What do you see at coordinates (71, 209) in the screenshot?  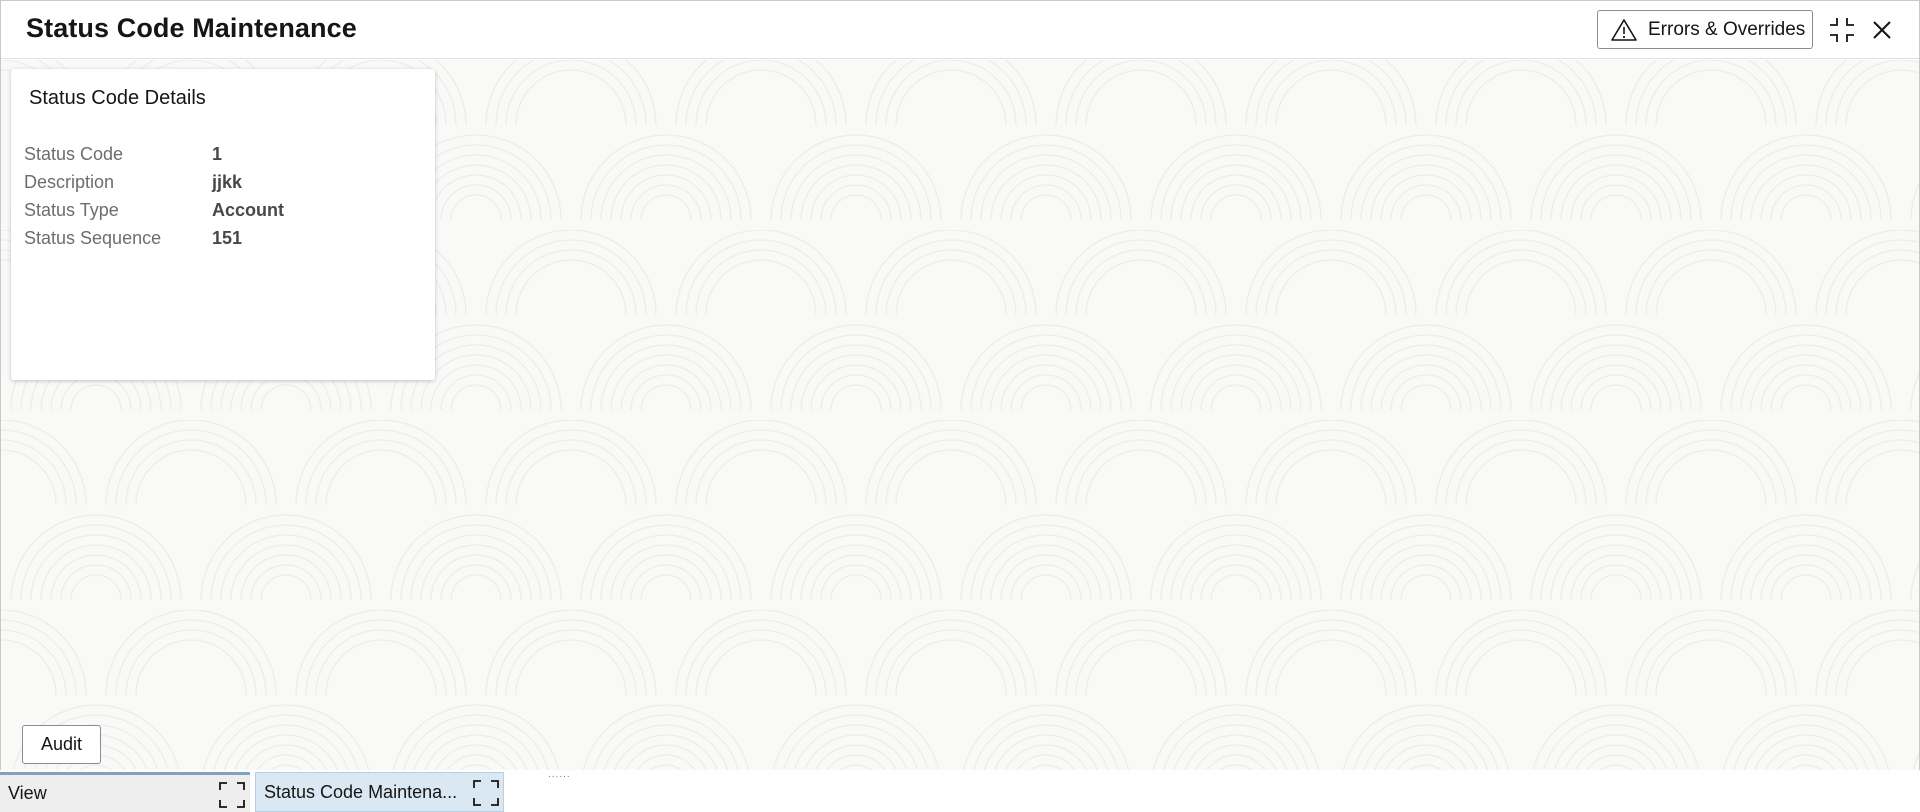 I see `field-label: Status Type` at bounding box center [71, 209].